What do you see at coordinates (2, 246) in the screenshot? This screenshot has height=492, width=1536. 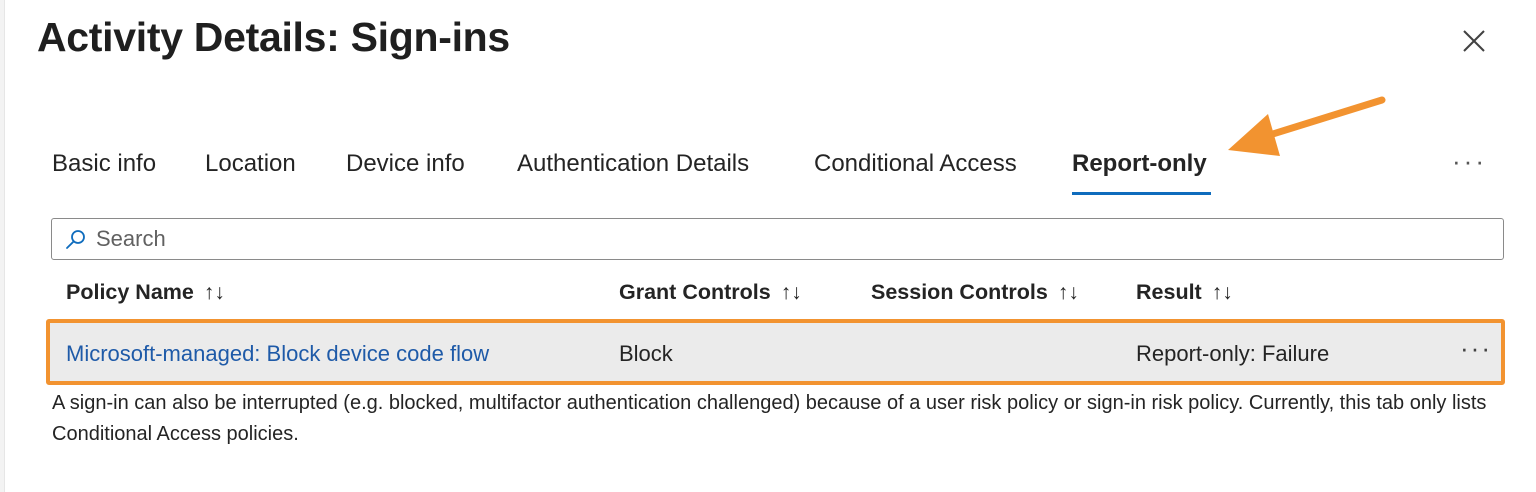 I see `left-panel-edge` at bounding box center [2, 246].